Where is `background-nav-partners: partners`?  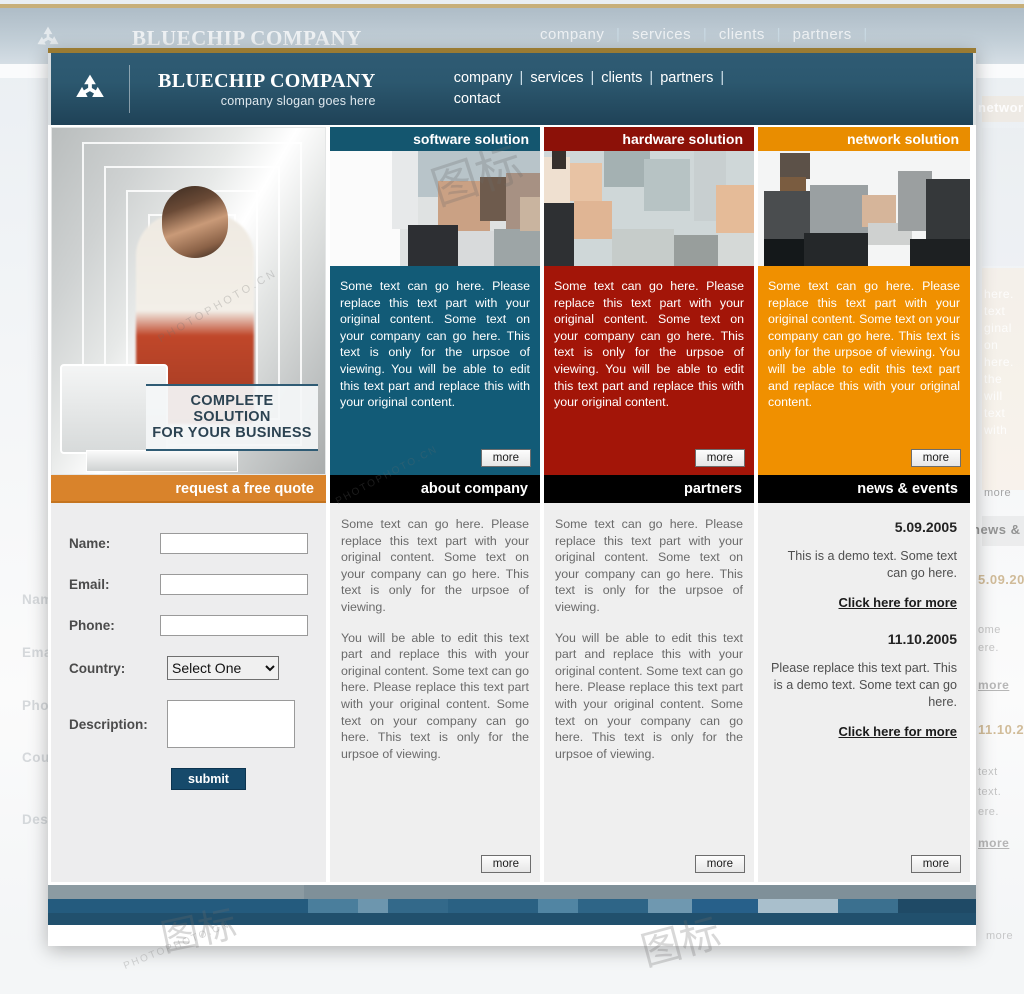 background-nav-partners: partners is located at coordinates (822, 34).